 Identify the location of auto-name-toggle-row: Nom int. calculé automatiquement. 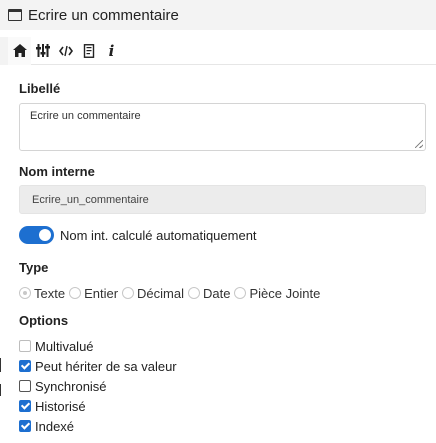
(138, 235).